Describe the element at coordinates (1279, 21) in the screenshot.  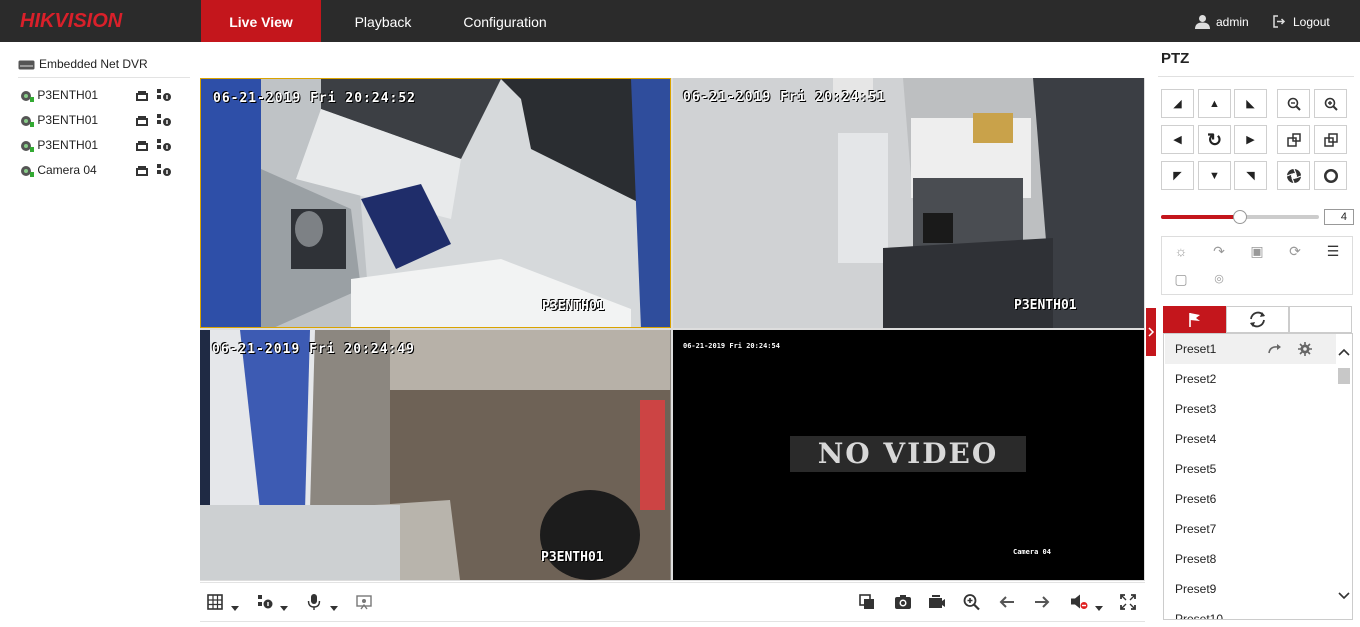
I see `logout-icon` at that location.